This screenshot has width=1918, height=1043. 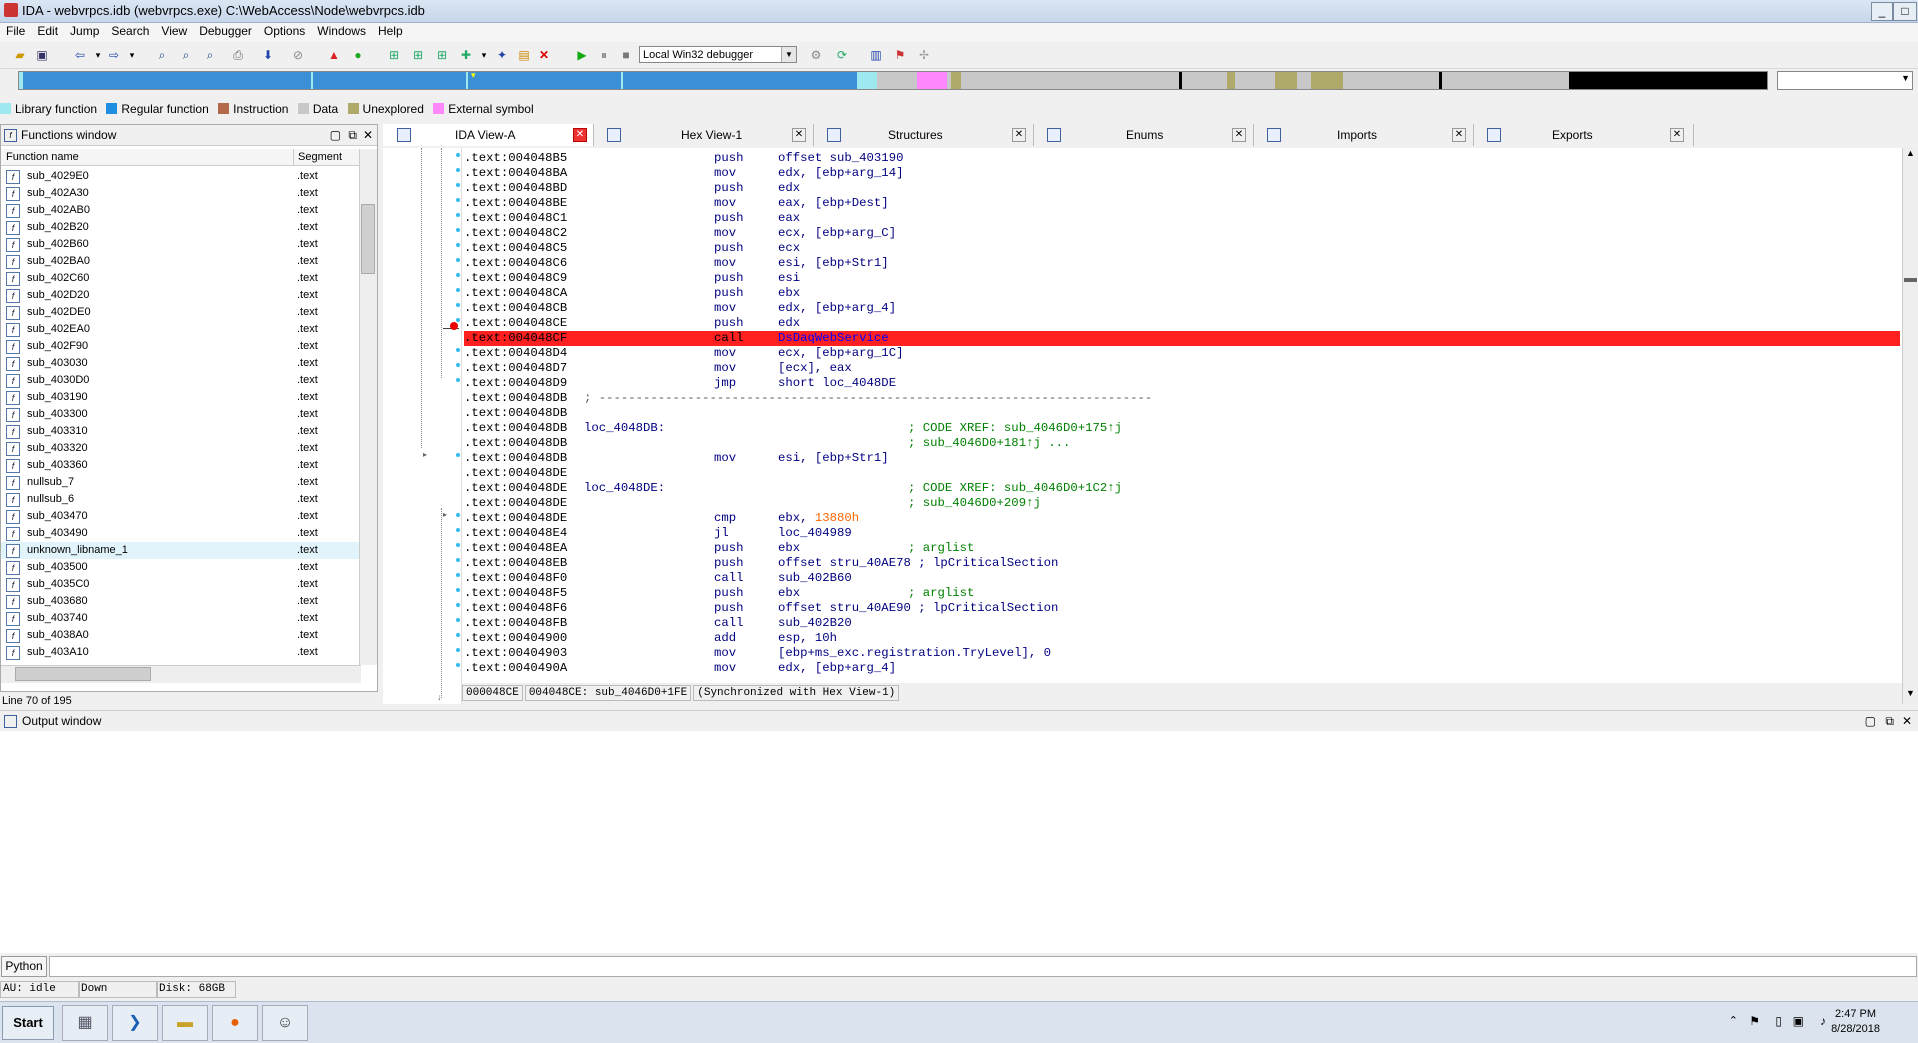 I want to click on device-icon: ▯, so click(x=1778, y=1021).